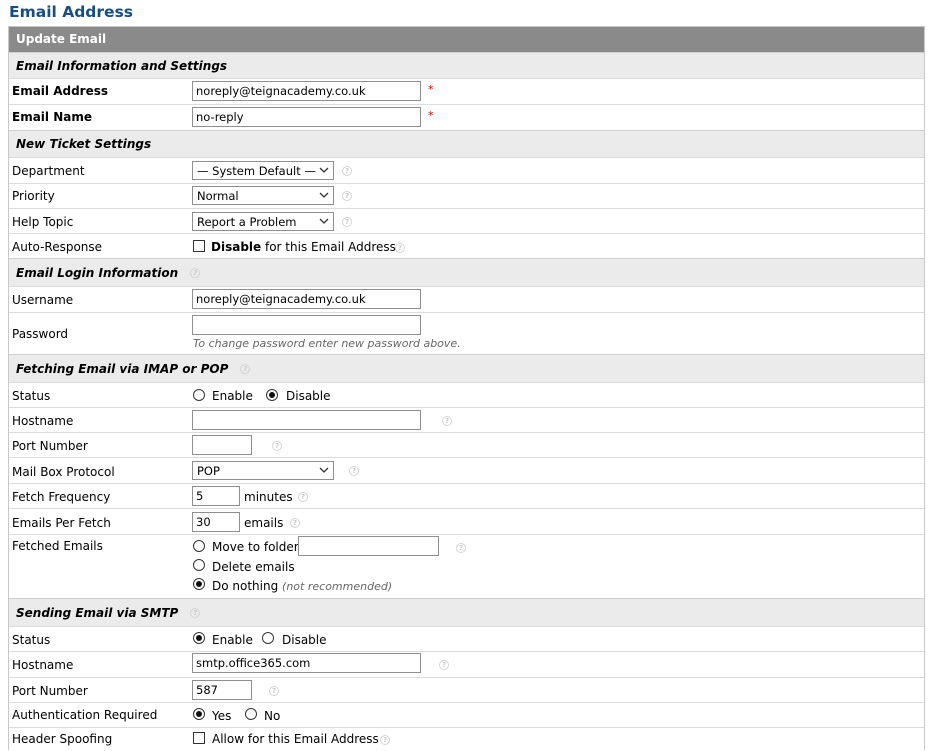  Describe the element at coordinates (222, 445) in the screenshot. I see `fetch-port-input` at that location.